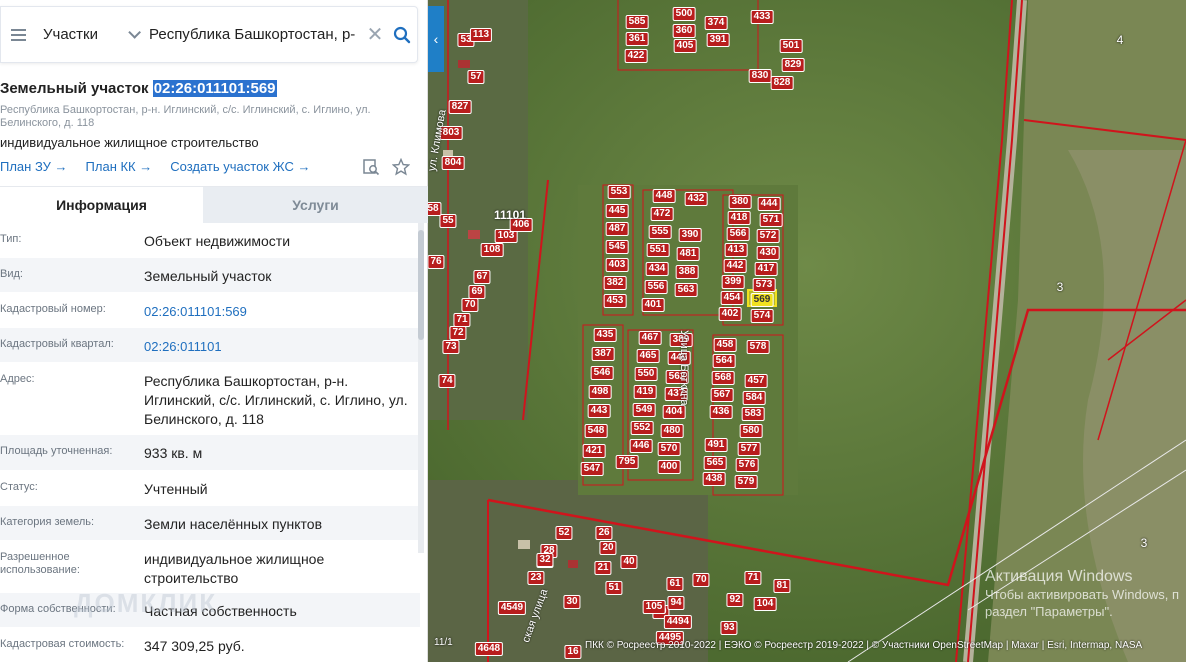 Image resolution: width=1186 pixels, height=662 pixels. I want to click on plot-label: 94, so click(676, 603).